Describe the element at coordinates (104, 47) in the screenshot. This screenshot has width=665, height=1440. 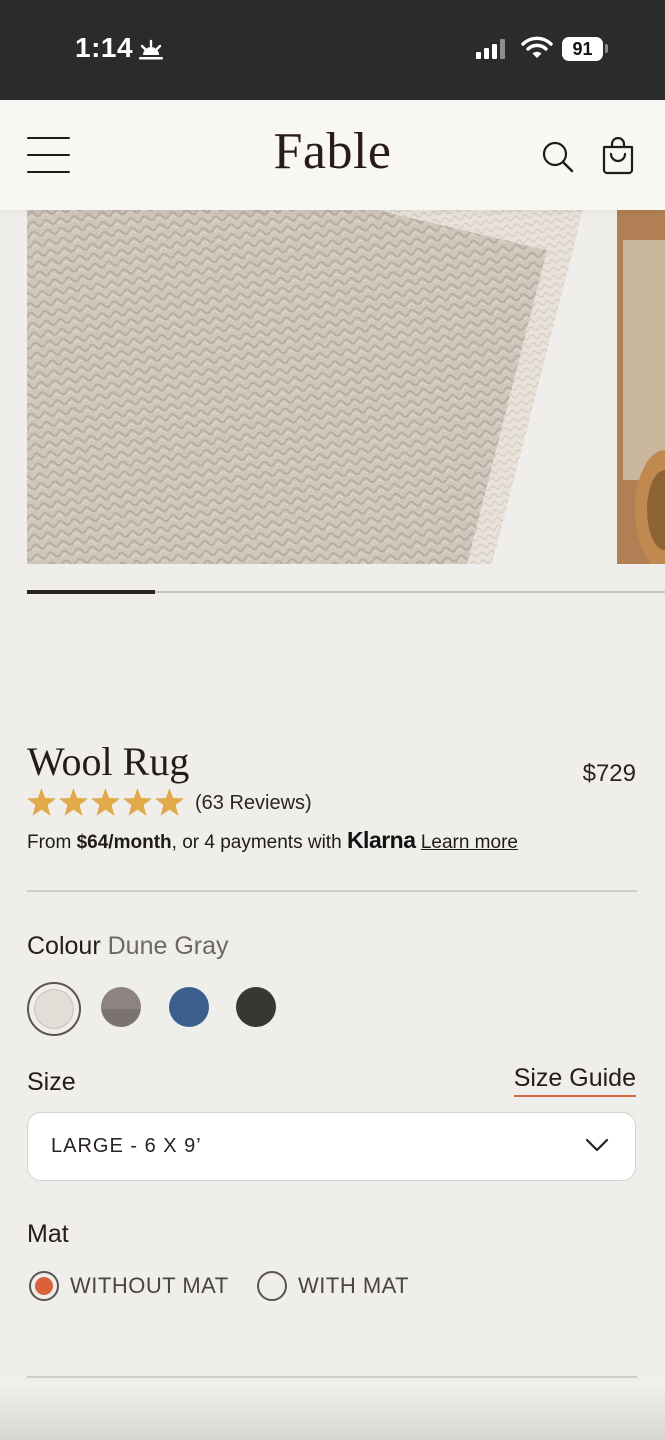
I see `status-time: 1:14` at that location.